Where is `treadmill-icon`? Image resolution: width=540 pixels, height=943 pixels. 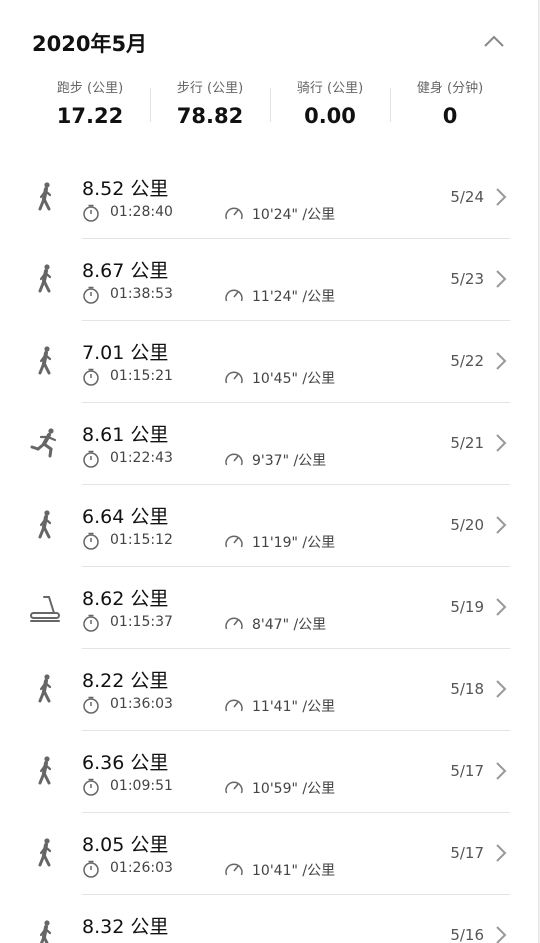
treadmill-icon is located at coordinates (46, 607).